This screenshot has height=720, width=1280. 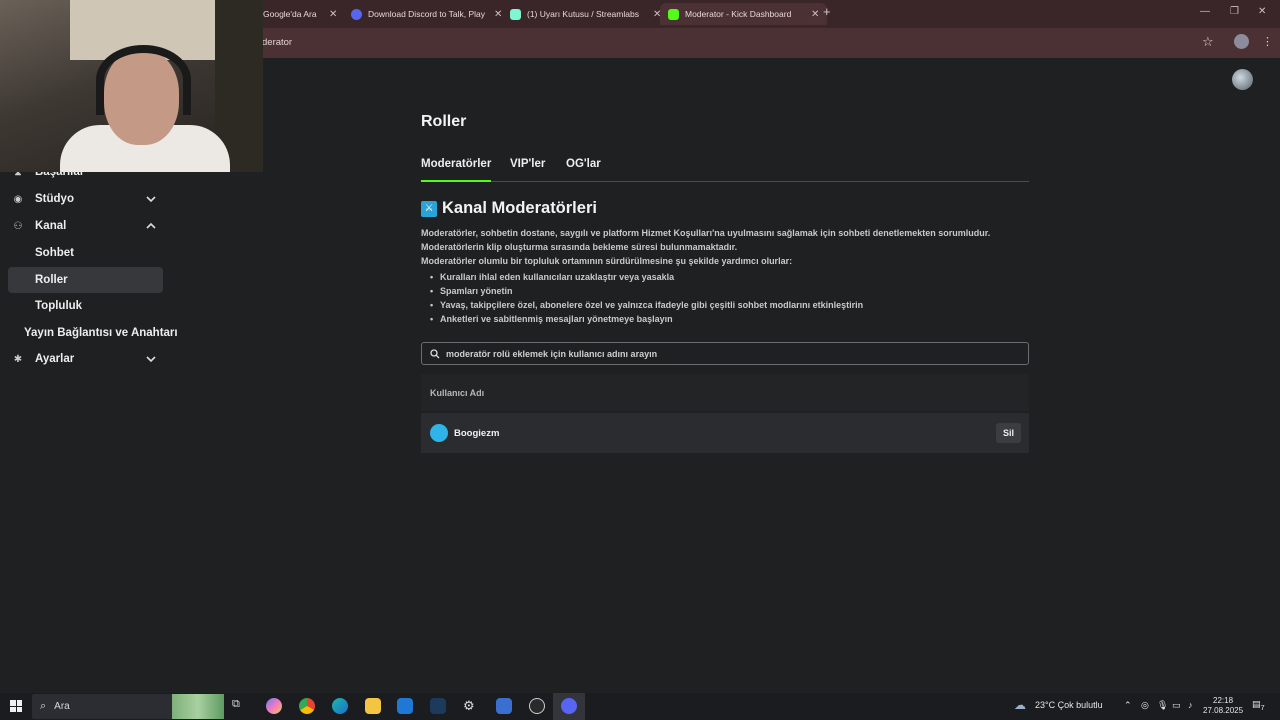 What do you see at coordinates (1205, 11) in the screenshot?
I see `minimize-icon: —` at bounding box center [1205, 11].